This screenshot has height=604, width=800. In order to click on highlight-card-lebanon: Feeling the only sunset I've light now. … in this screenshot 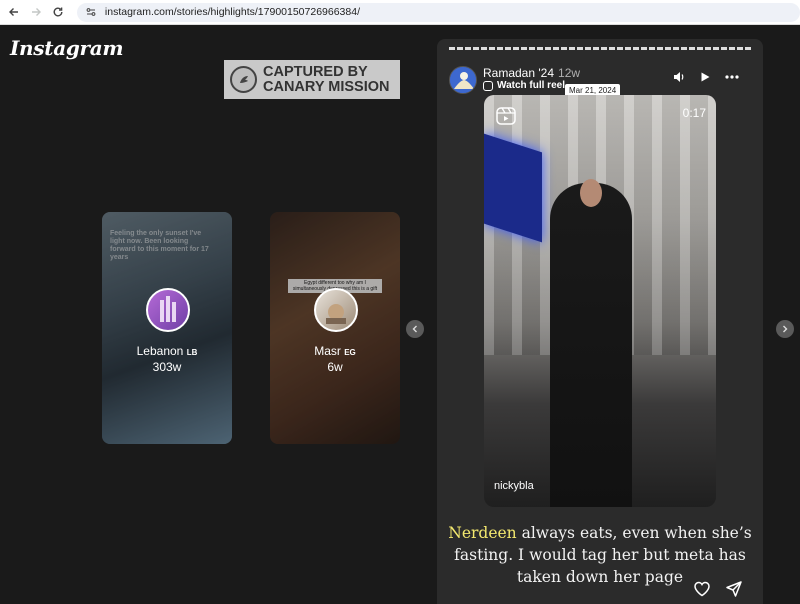, I will do `click(167, 328)`.